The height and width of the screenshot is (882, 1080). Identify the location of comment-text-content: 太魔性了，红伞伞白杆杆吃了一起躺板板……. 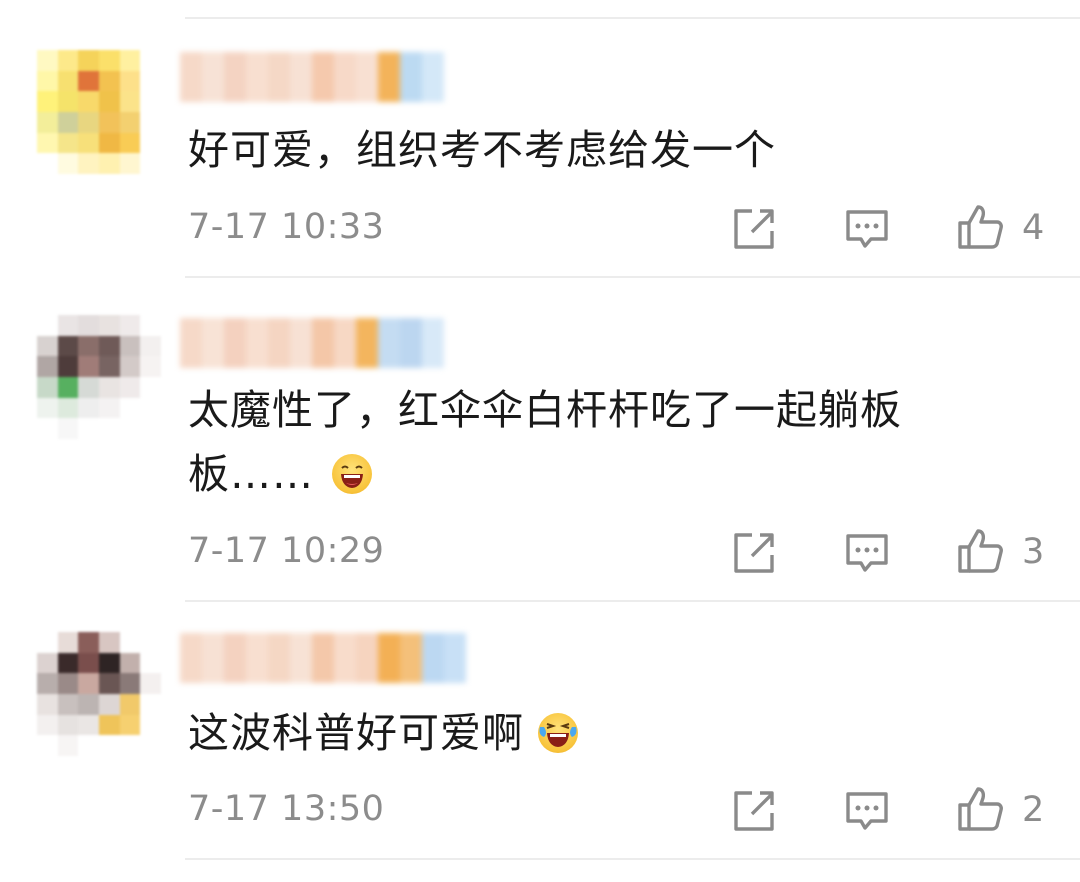
(545, 442).